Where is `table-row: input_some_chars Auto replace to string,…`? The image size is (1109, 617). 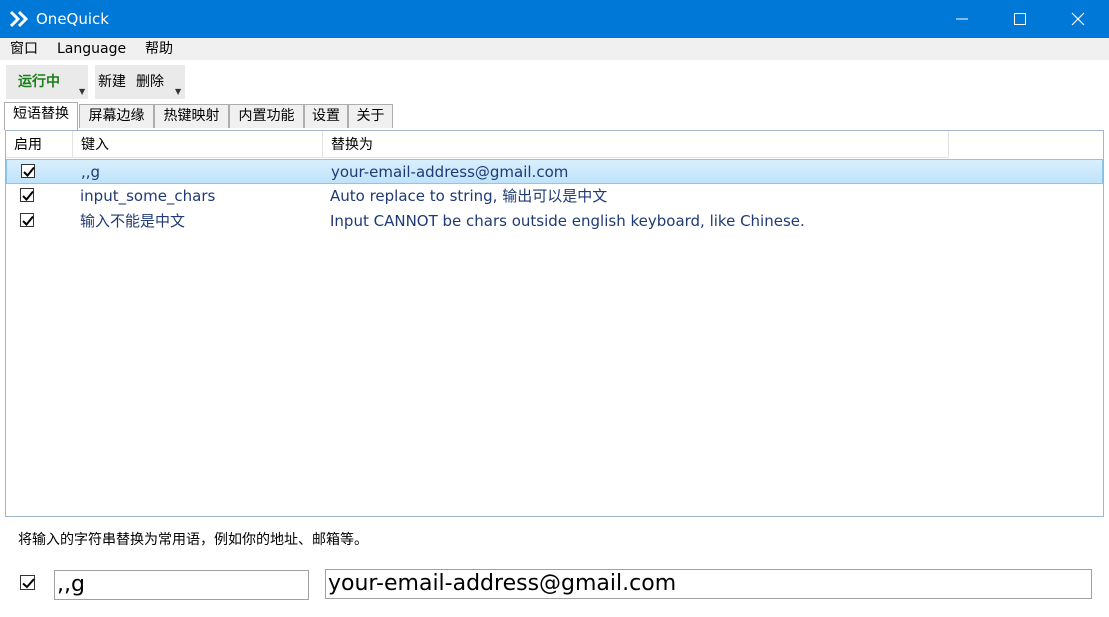
table-row: input_some_chars Auto replace to string,… is located at coordinates (554, 196).